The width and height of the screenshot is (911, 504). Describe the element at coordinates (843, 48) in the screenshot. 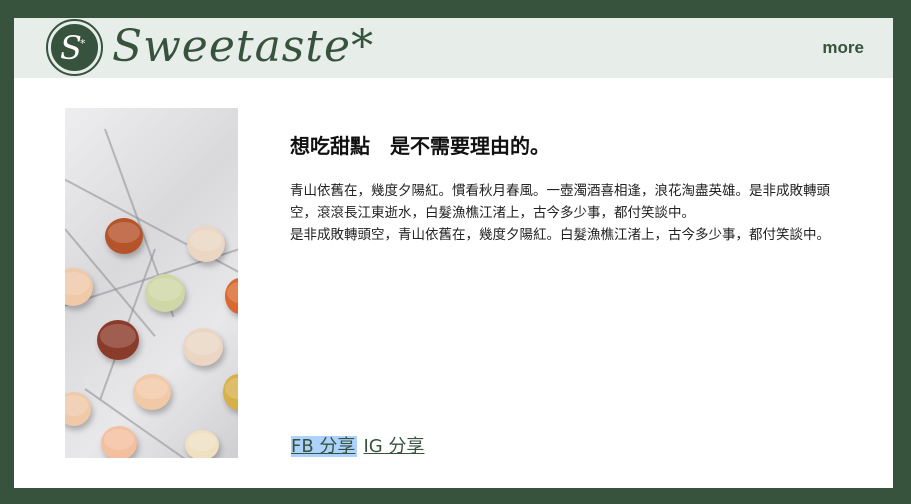

I see `more-link: more` at that location.